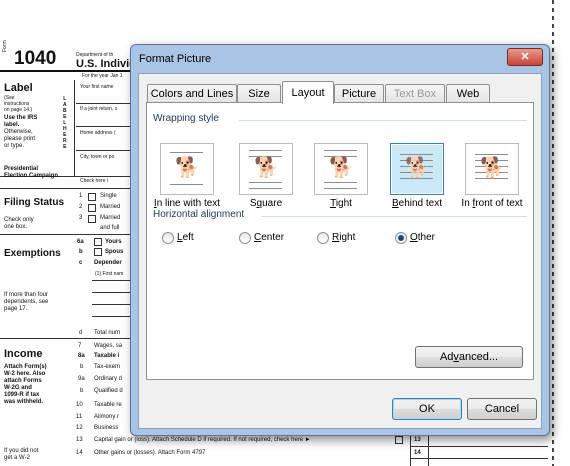 The width and height of the screenshot is (570, 466). What do you see at coordinates (341, 203) in the screenshot?
I see `wrap-option-label: Tight` at bounding box center [341, 203].